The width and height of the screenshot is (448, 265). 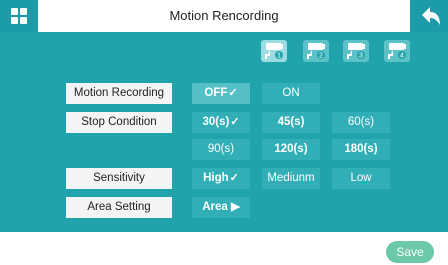 I want to click on sensitivity-low-option: Low, so click(x=361, y=178).